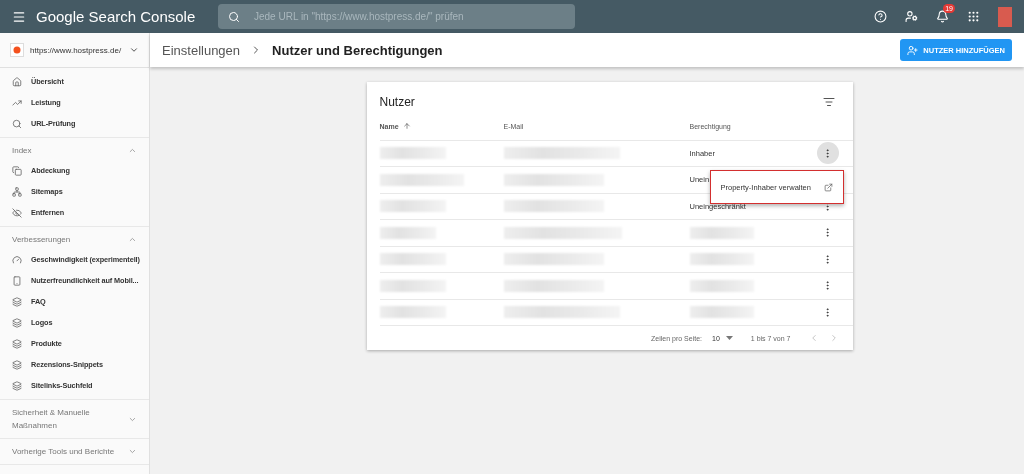 The width and height of the screenshot is (1024, 474). What do you see at coordinates (74, 150) in the screenshot?
I see `section-header: Index` at bounding box center [74, 150].